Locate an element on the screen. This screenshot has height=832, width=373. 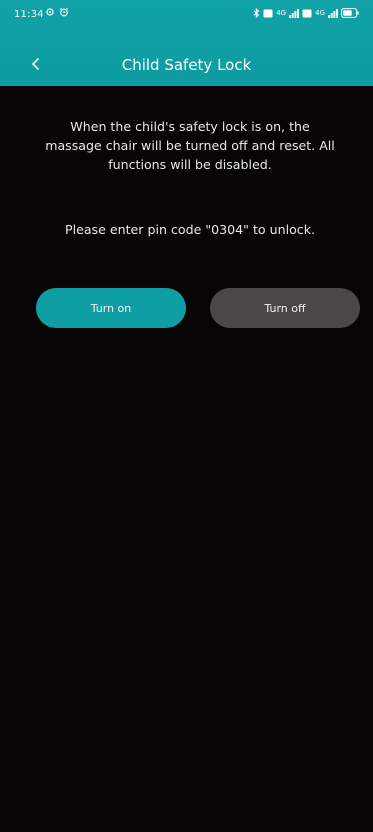
page-title: Child Safety Lock is located at coordinates (186, 65).